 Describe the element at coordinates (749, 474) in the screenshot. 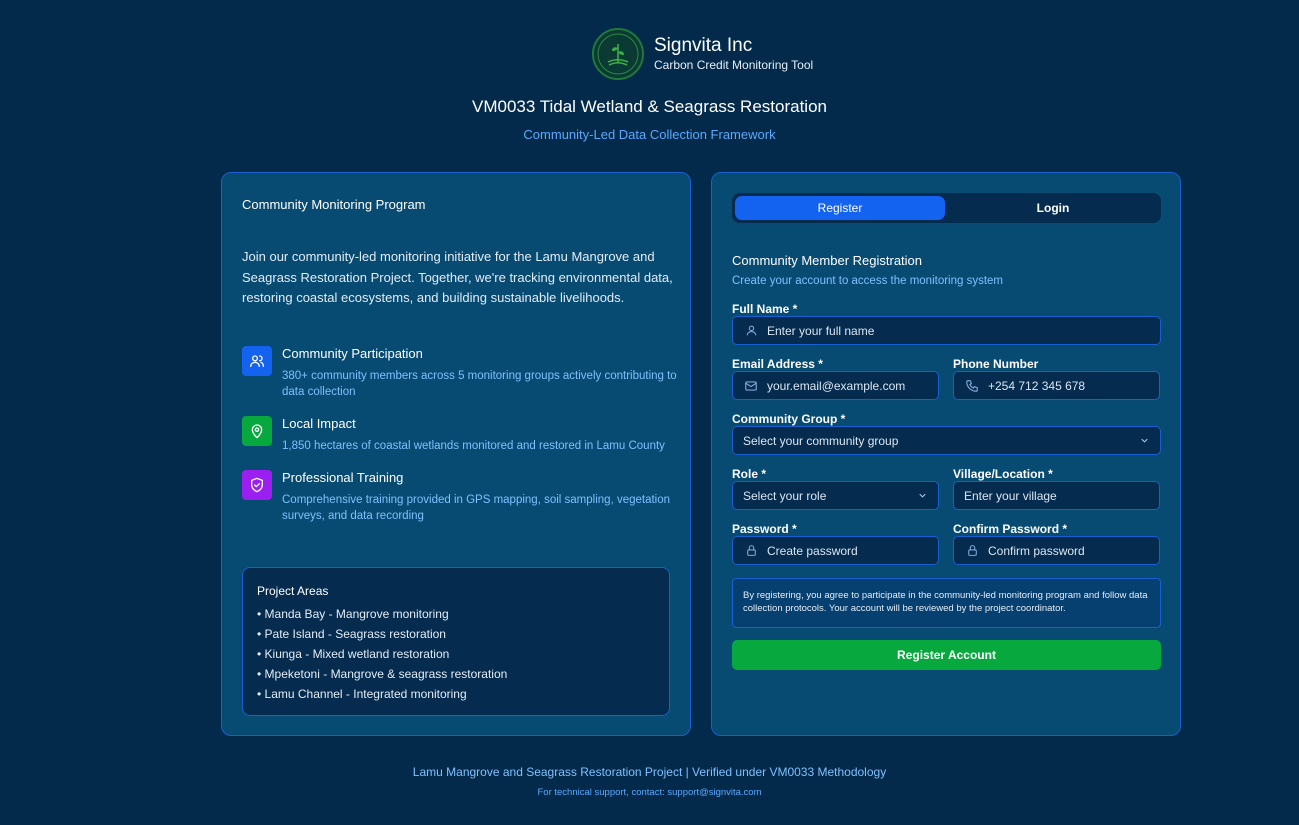

I see `role-label: Role *` at that location.